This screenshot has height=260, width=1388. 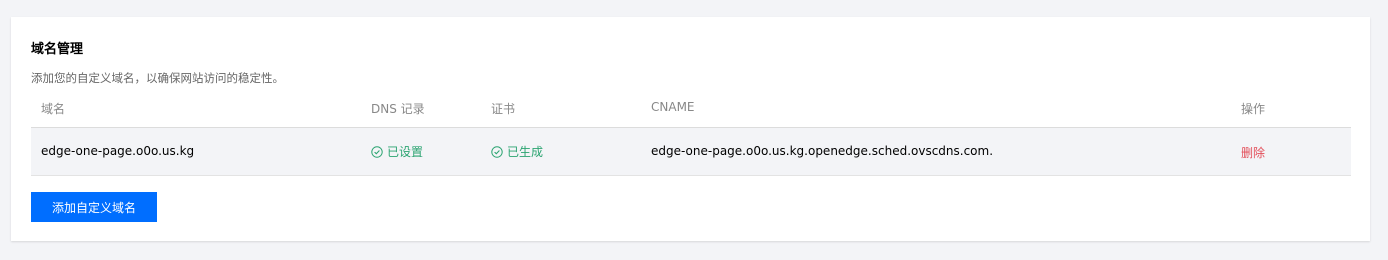 I want to click on dns-status: 已设置, so click(x=397, y=151).